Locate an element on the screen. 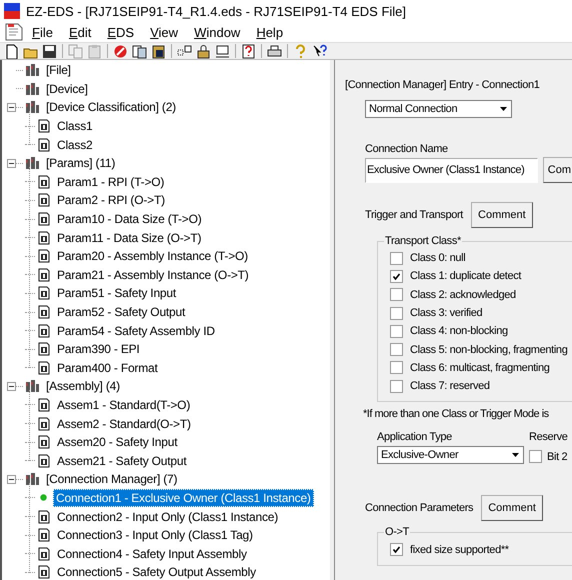 This screenshot has height=580, width=572. tree-item: Param1 - RPI (T->O) is located at coordinates (111, 181).